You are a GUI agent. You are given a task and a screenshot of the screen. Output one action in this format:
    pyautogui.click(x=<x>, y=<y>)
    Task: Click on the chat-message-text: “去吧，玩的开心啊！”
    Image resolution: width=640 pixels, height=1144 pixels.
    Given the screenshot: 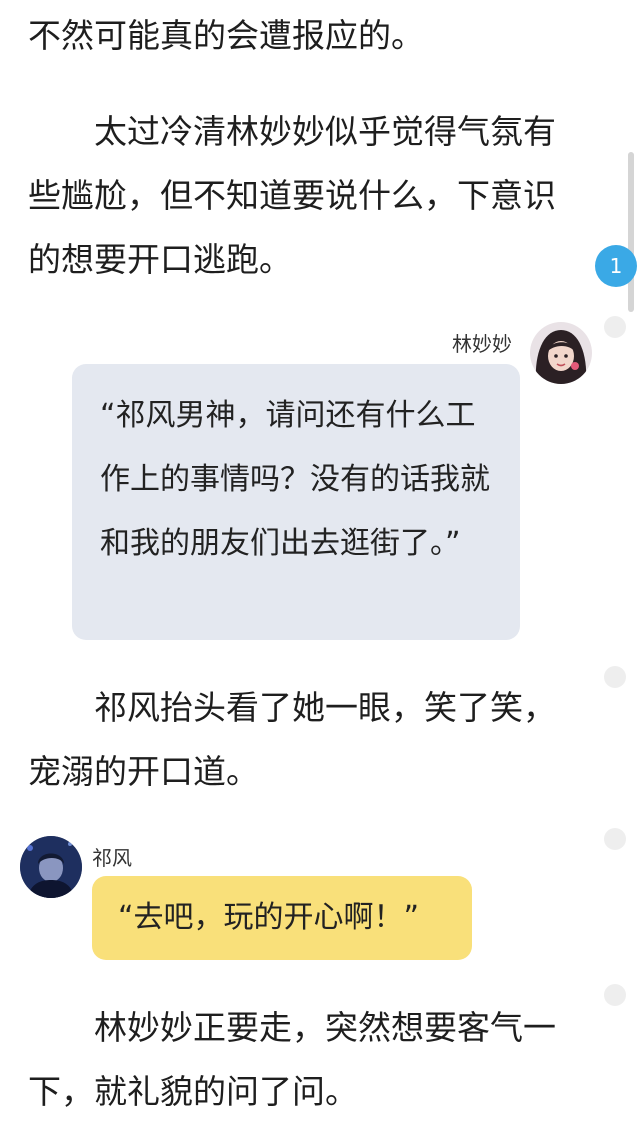 What is the action you would take?
    pyautogui.click(x=269, y=917)
    